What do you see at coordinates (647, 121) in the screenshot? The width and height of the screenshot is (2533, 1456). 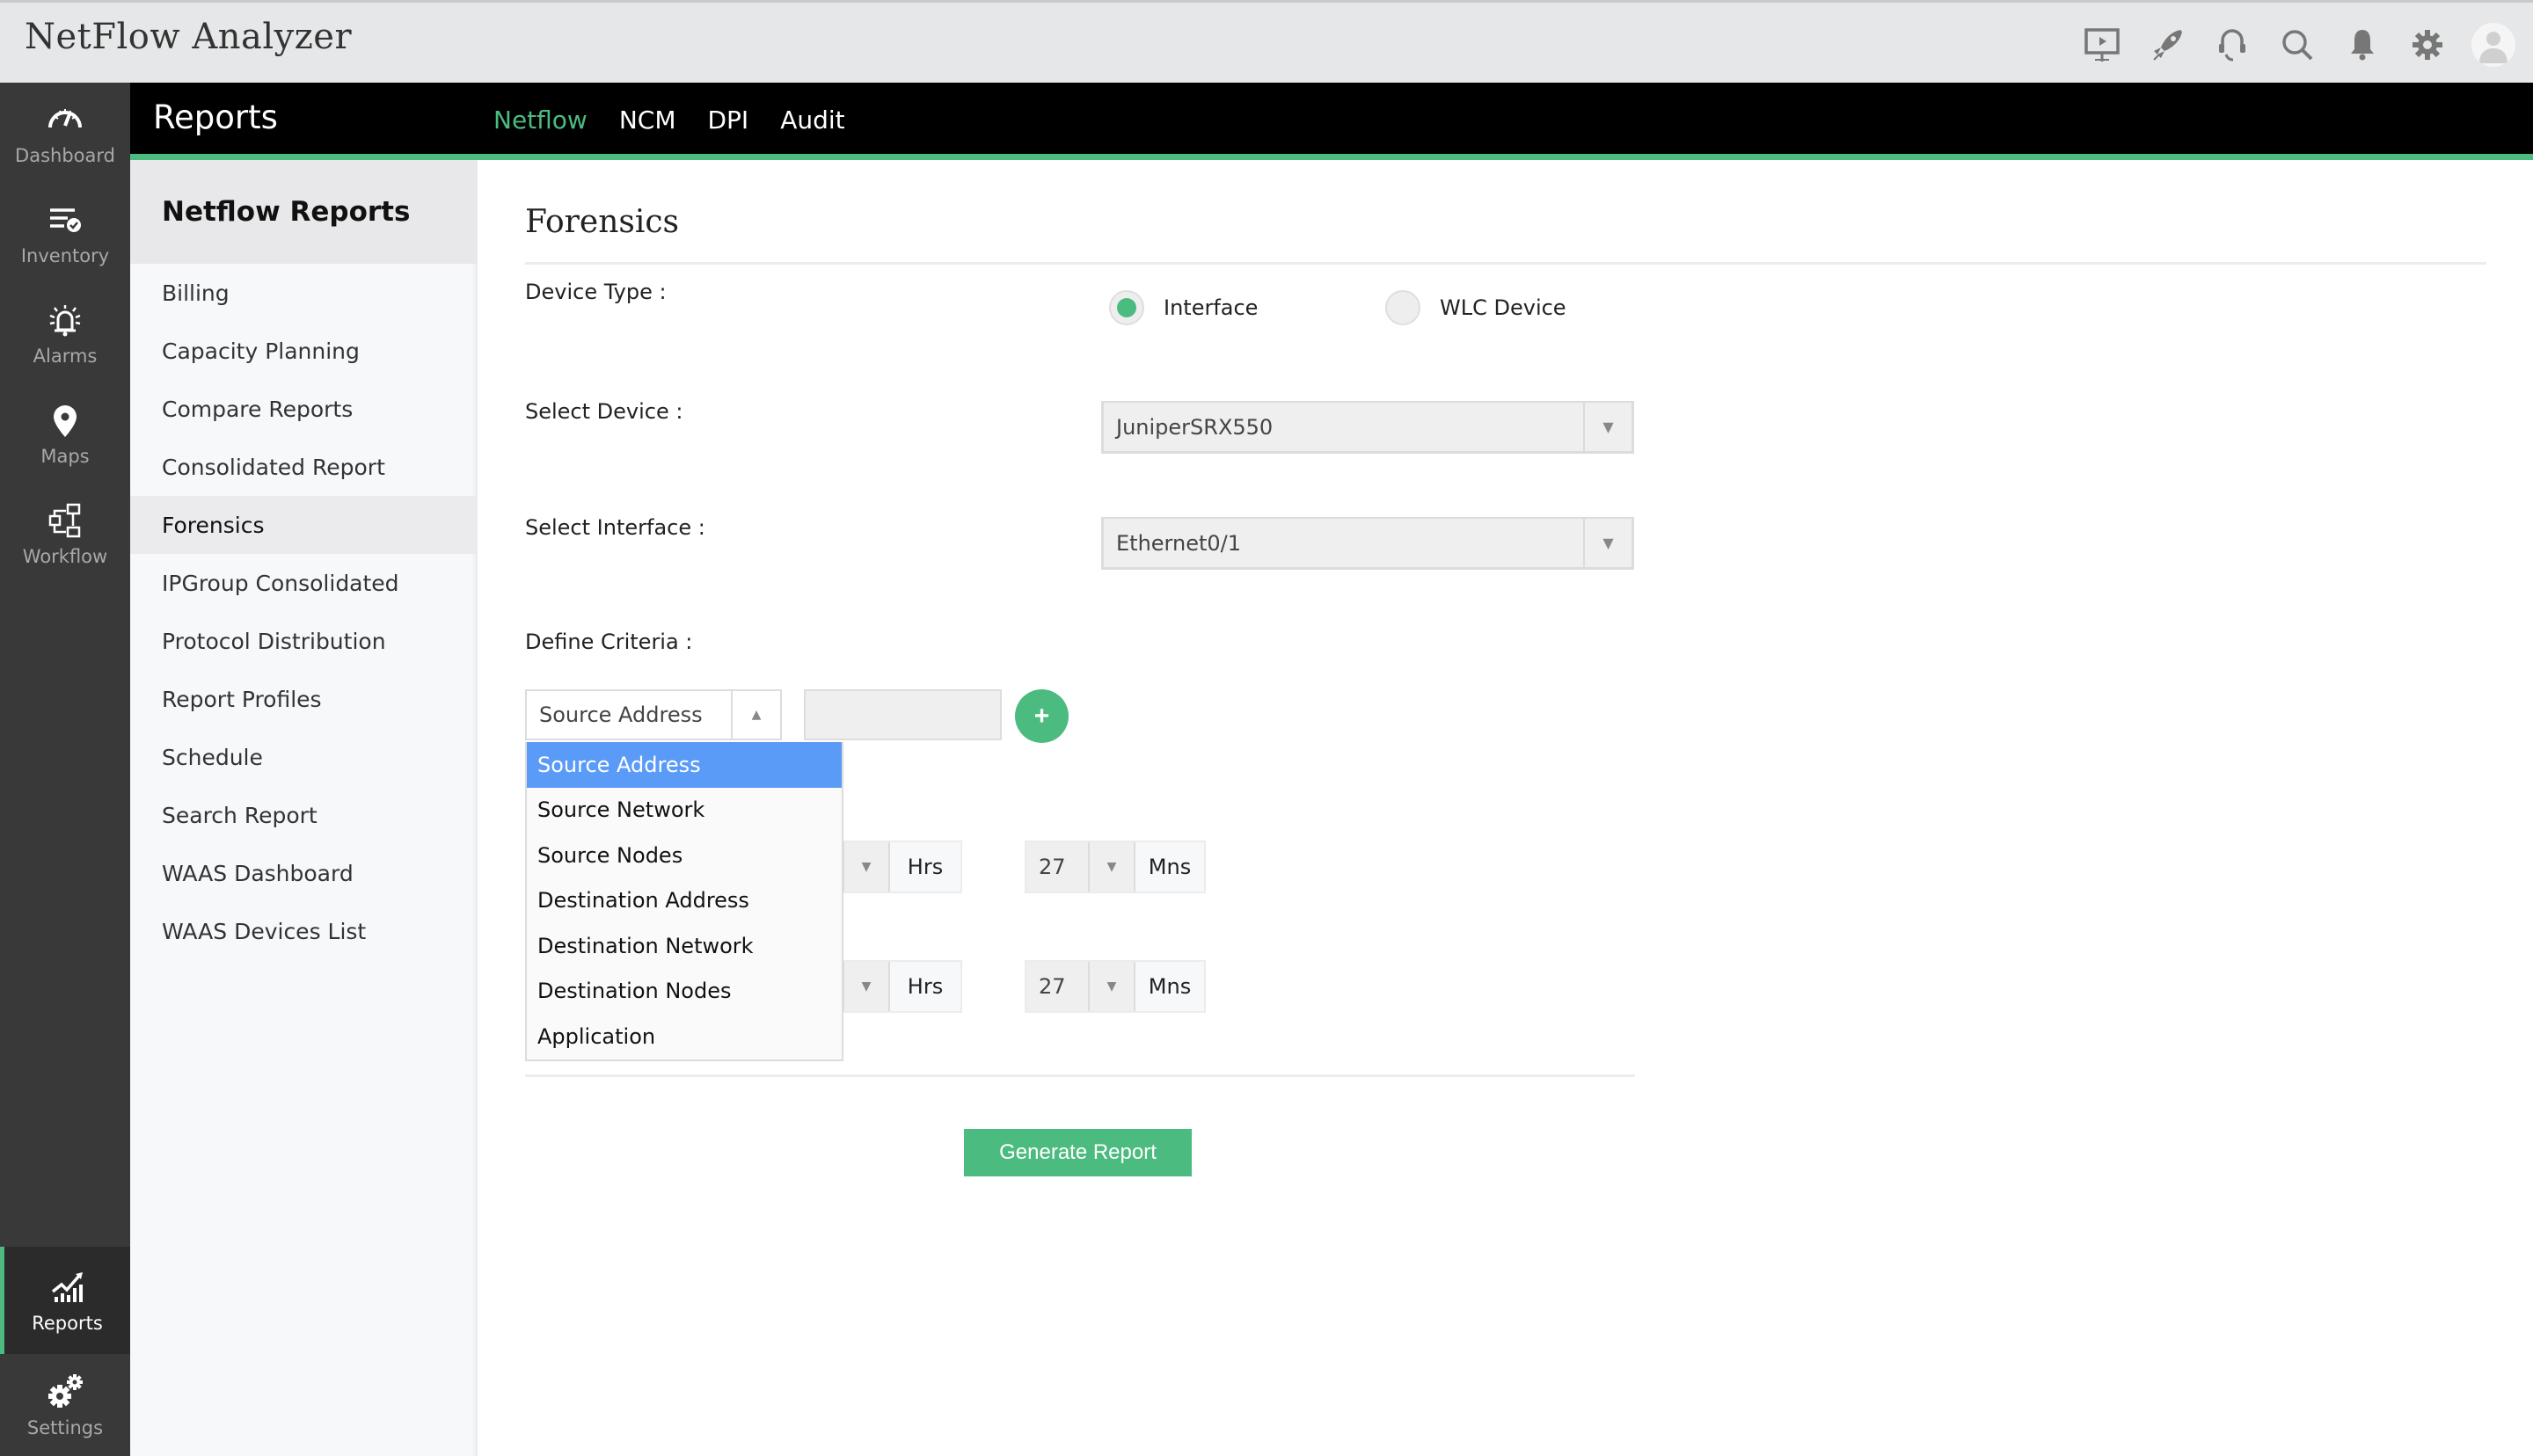 I see `tab-ncm: NCM` at bounding box center [647, 121].